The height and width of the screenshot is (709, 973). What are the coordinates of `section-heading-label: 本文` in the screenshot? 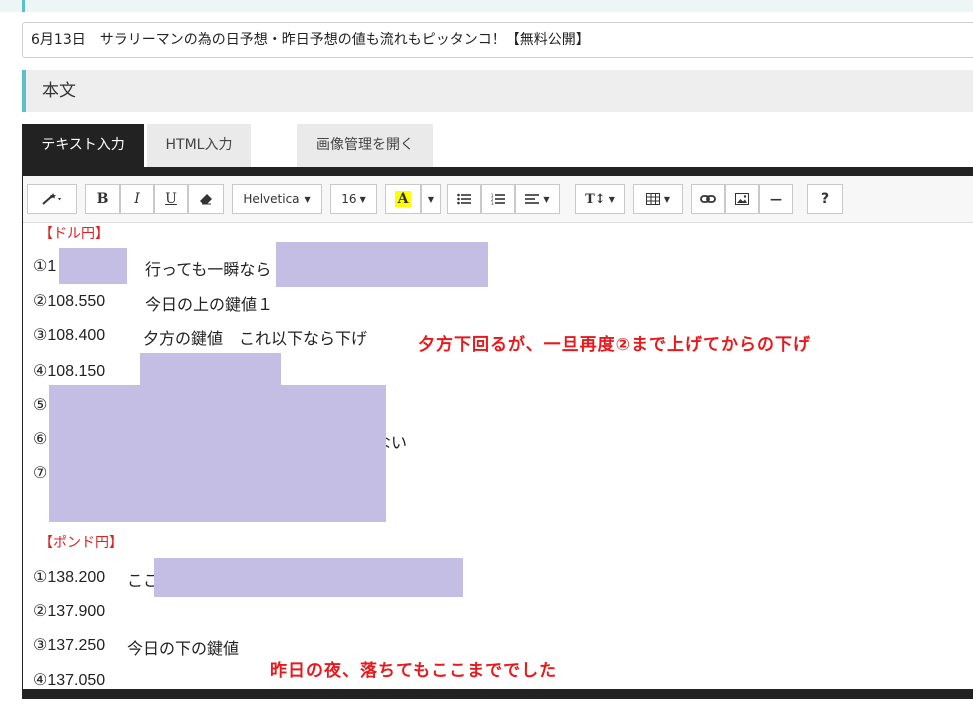 It's located at (59, 91).